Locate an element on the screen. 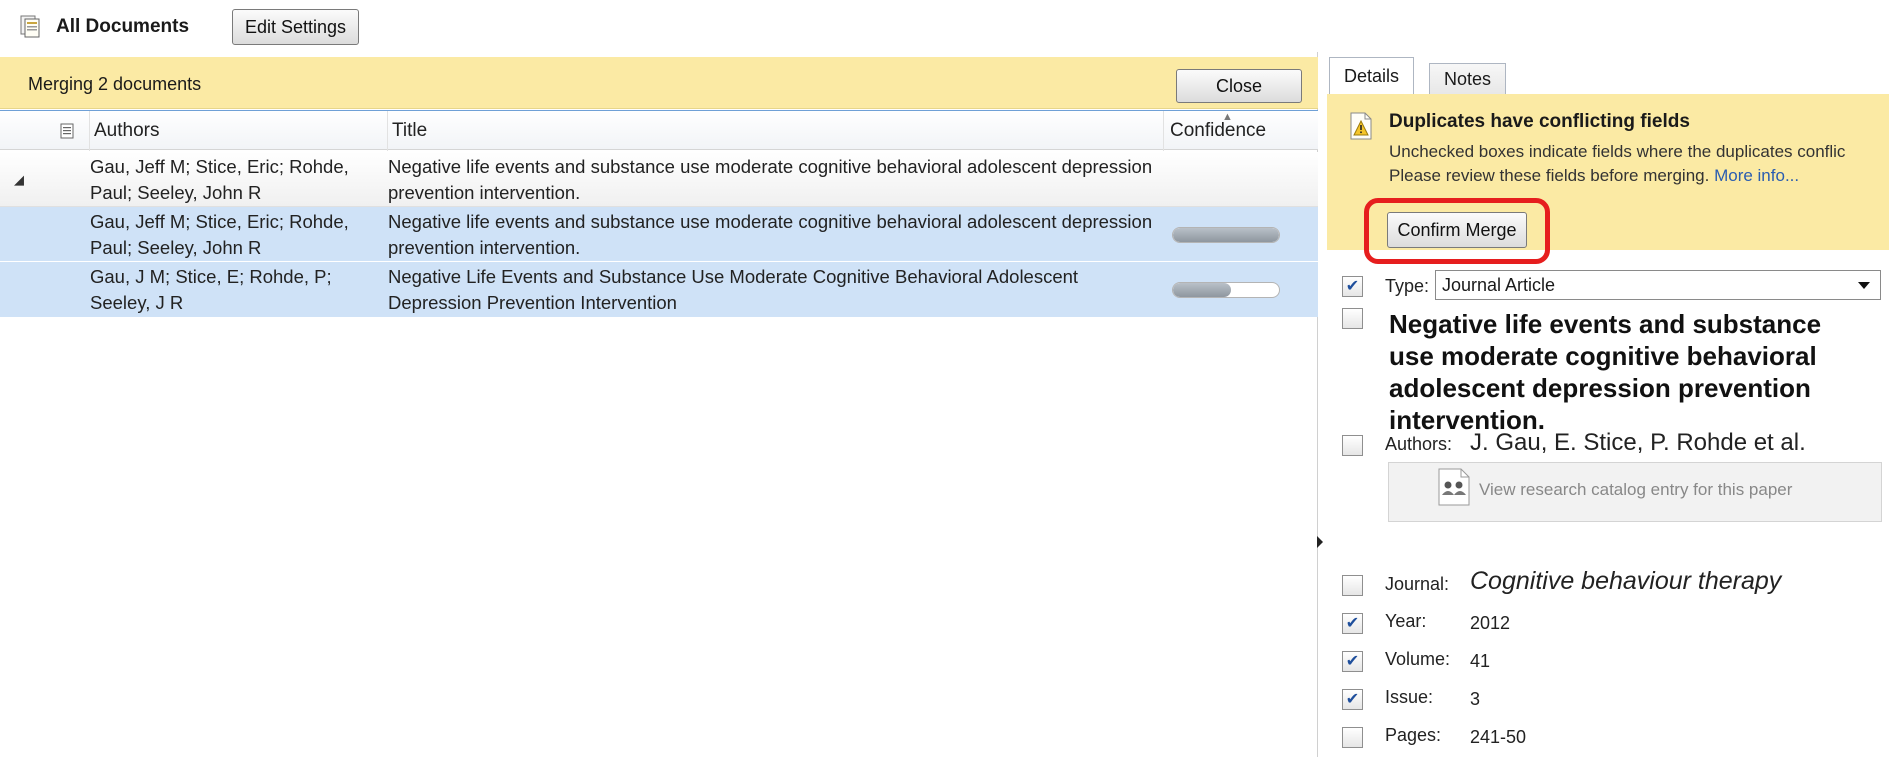 The height and width of the screenshot is (757, 1889). type-select: Journal Article is located at coordinates (1658, 285).